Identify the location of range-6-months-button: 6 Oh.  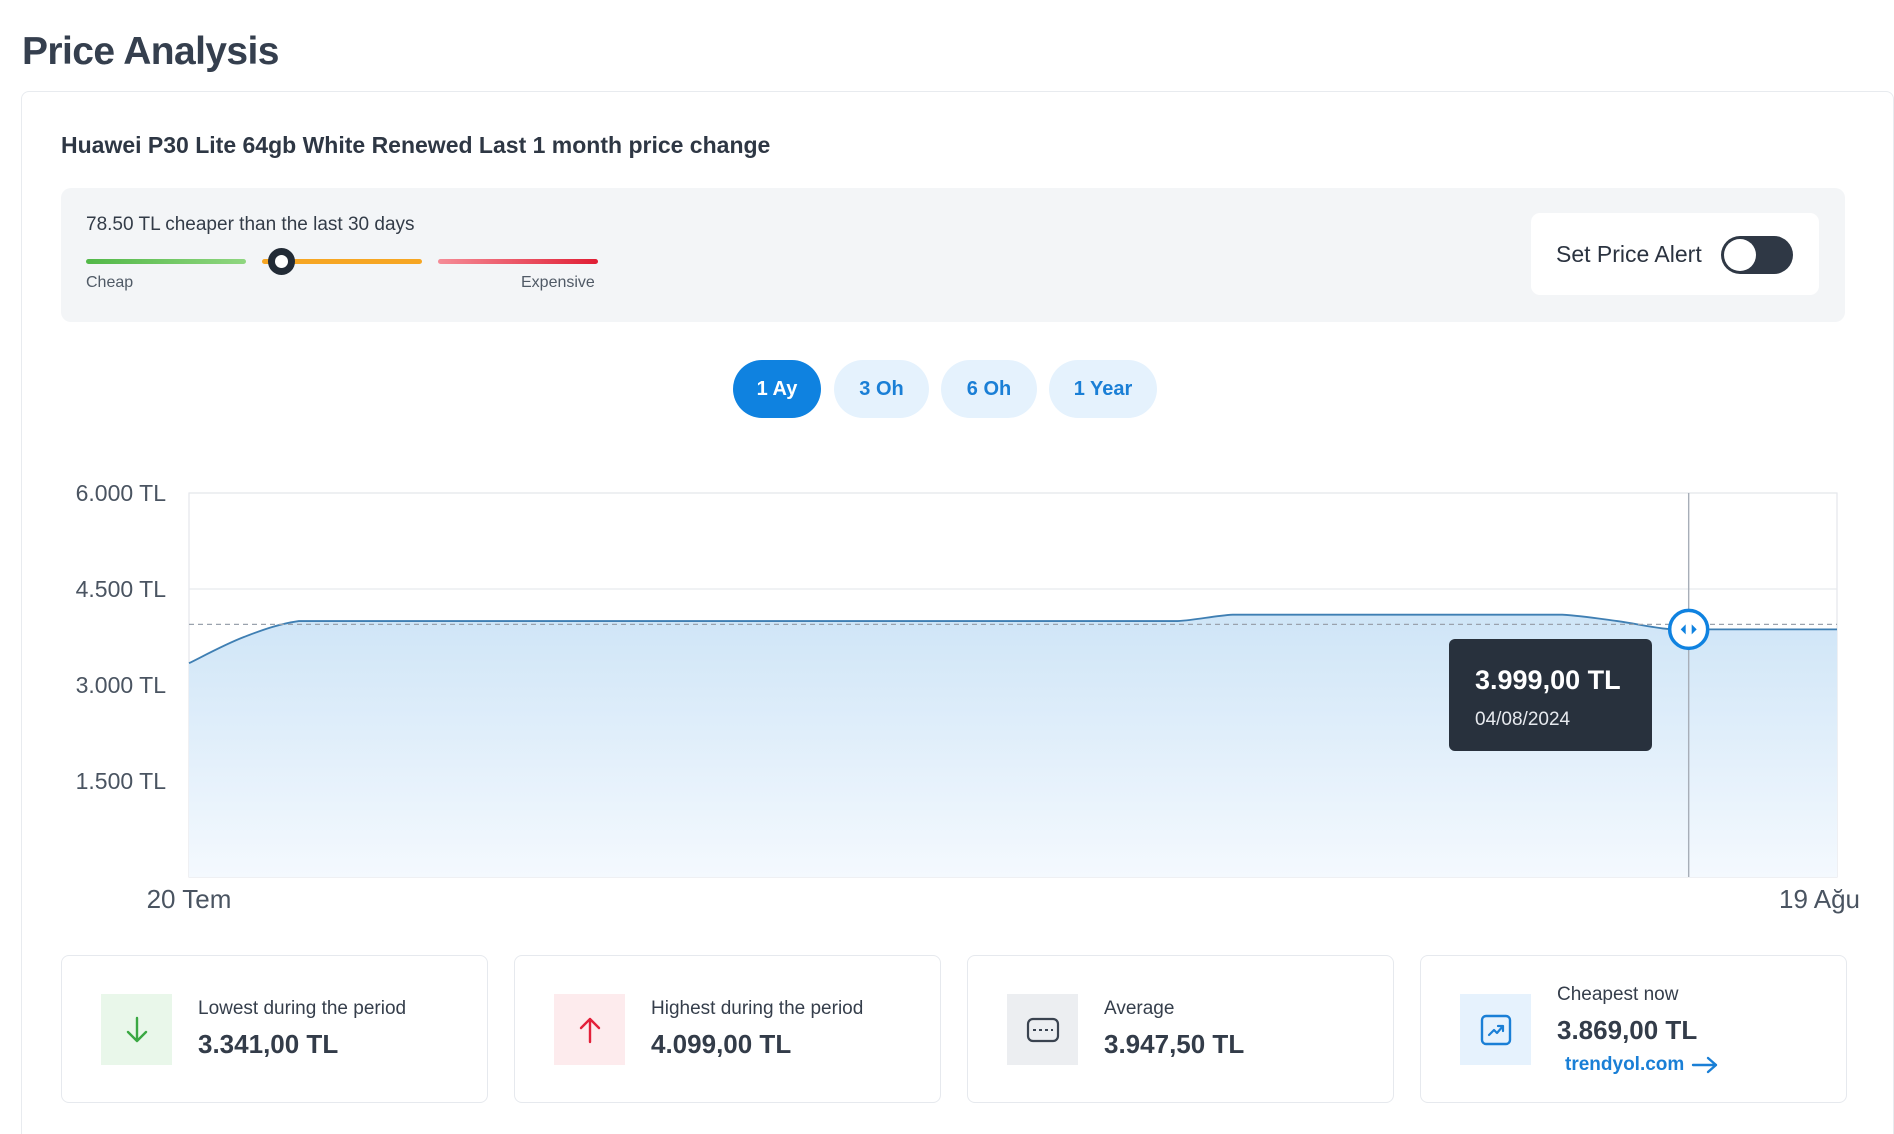
(989, 389).